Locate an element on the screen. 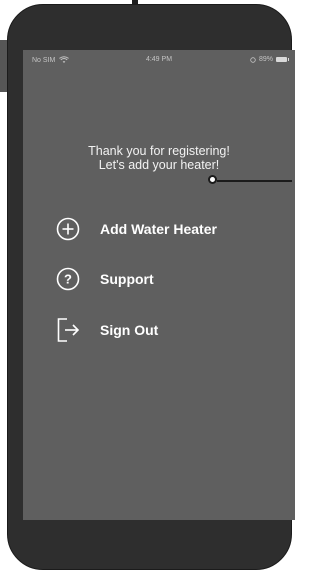 The image size is (320, 570). orientation-lock-icon is located at coordinates (253, 59).